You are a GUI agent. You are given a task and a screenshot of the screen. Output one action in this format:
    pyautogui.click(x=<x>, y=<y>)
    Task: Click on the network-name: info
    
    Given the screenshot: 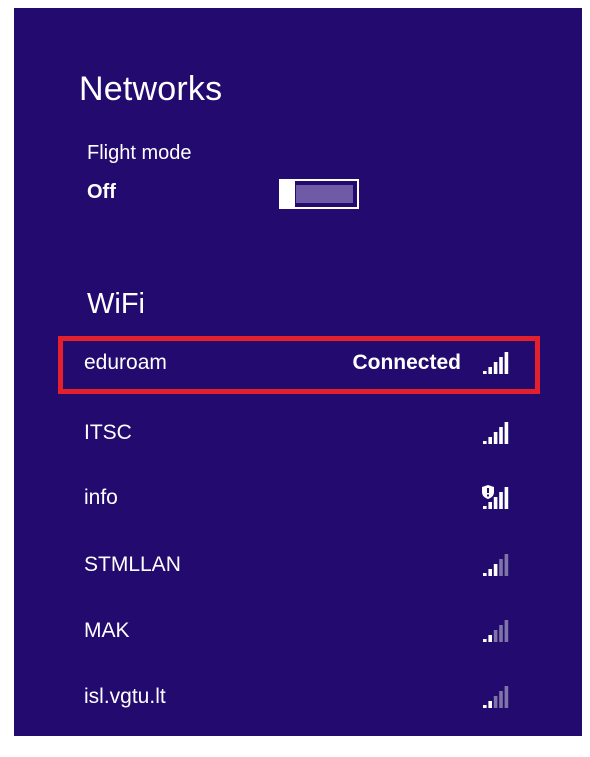 What is the action you would take?
    pyautogui.click(x=101, y=497)
    